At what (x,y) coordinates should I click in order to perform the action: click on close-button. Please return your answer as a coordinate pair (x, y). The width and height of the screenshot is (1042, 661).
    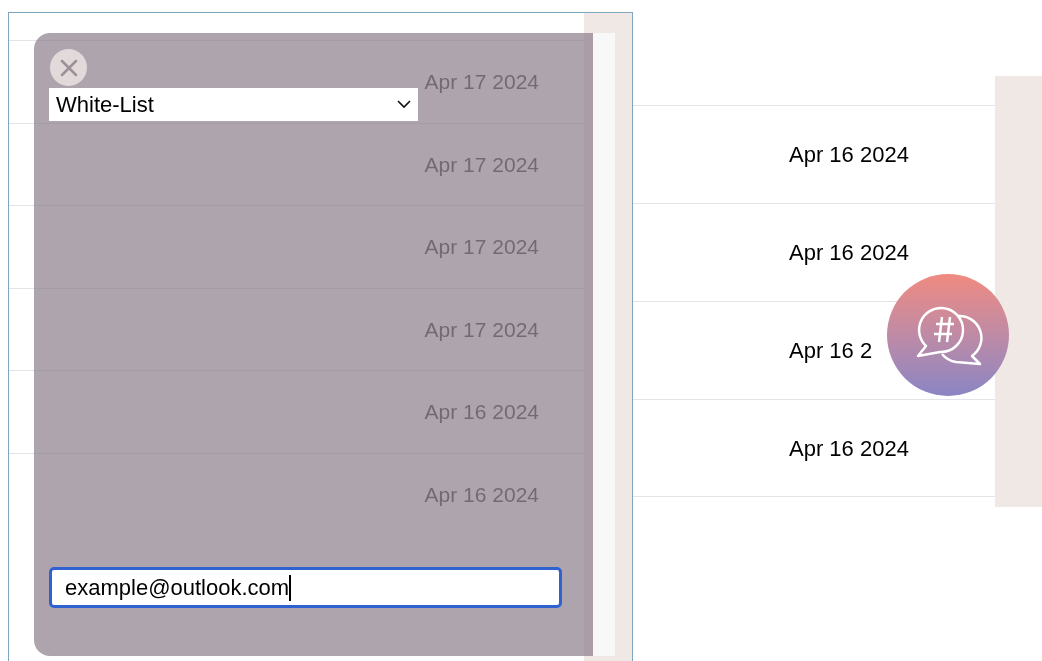
    Looking at the image, I should click on (68, 67).